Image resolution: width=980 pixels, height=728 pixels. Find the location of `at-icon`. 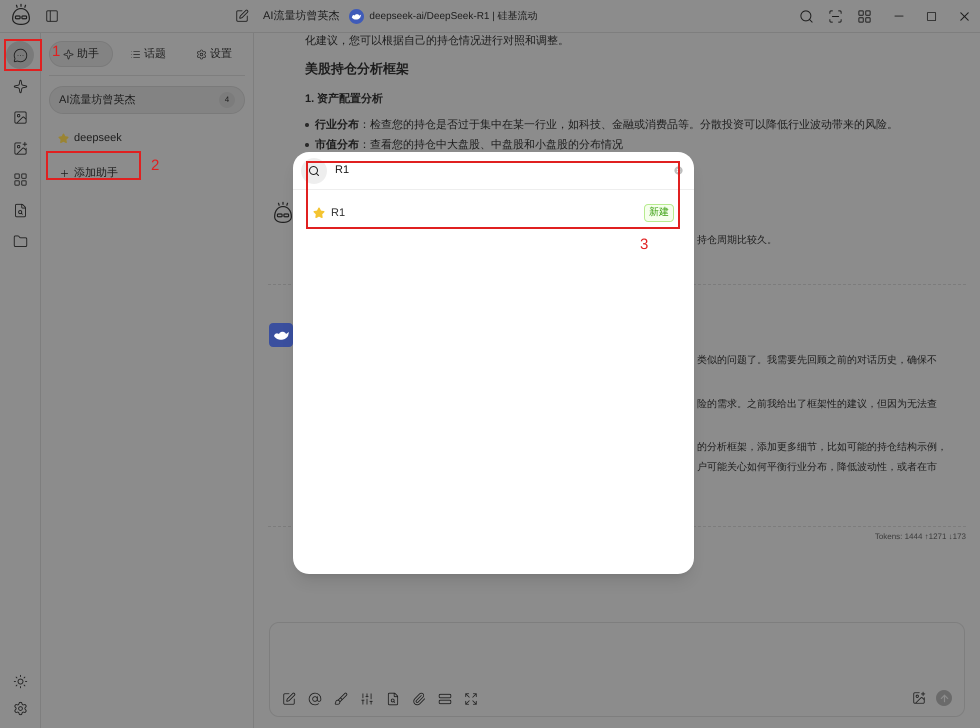

at-icon is located at coordinates (315, 699).